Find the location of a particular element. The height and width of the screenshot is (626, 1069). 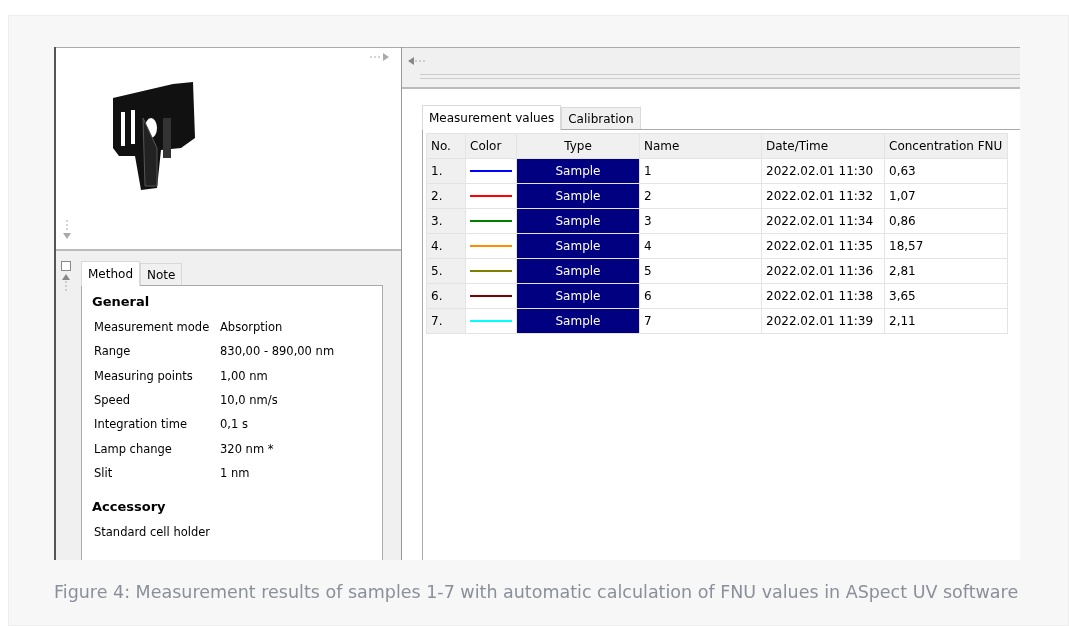

tab: Calibration is located at coordinates (601, 118).